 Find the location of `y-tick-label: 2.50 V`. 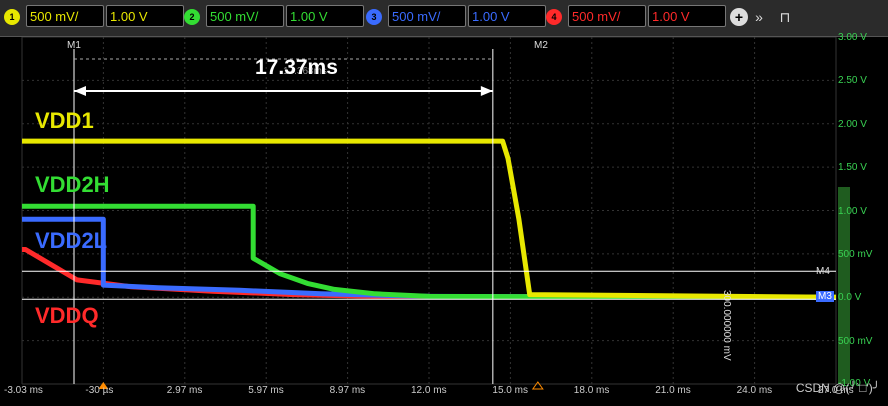

y-tick-label: 2.50 V is located at coordinates (852, 81).